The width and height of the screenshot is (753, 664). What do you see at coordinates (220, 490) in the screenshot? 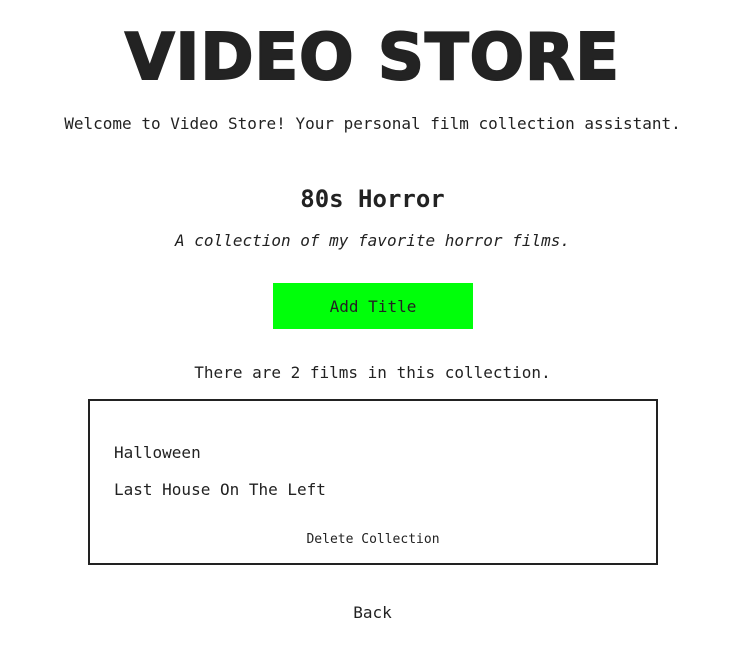
I see `film-item-last-house-on-the-left: Last House On The Left` at bounding box center [220, 490].